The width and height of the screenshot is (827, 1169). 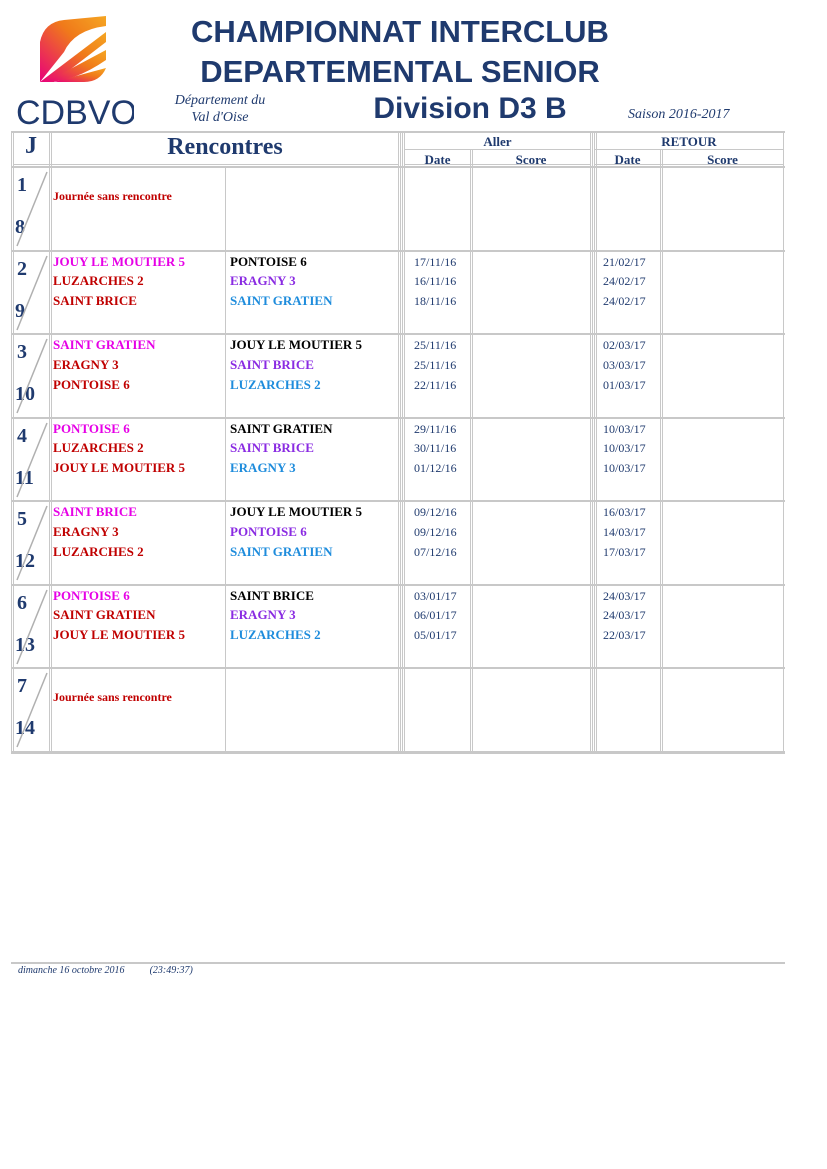 I want to click on aller-date: 07/12/16, so click(x=435, y=551).